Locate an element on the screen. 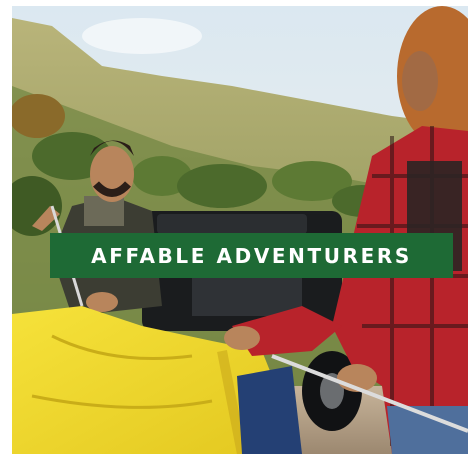 The image size is (475, 460). title-banner: AFFABLE ADVENTURERS is located at coordinates (251, 255).